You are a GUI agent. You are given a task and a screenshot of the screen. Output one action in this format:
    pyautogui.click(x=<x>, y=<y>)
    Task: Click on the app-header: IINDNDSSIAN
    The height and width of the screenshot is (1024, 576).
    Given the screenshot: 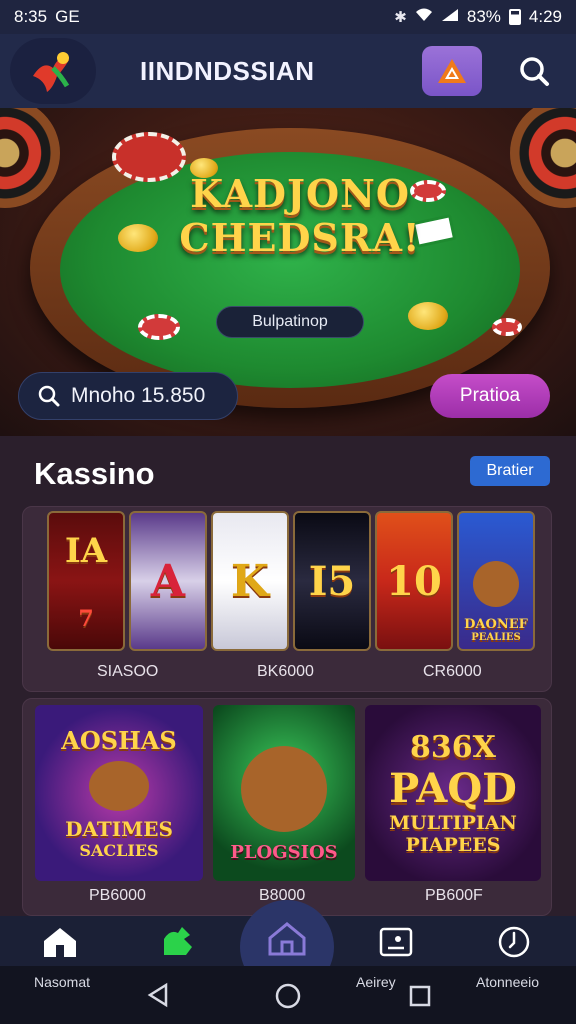 What is the action you would take?
    pyautogui.click(x=288, y=71)
    